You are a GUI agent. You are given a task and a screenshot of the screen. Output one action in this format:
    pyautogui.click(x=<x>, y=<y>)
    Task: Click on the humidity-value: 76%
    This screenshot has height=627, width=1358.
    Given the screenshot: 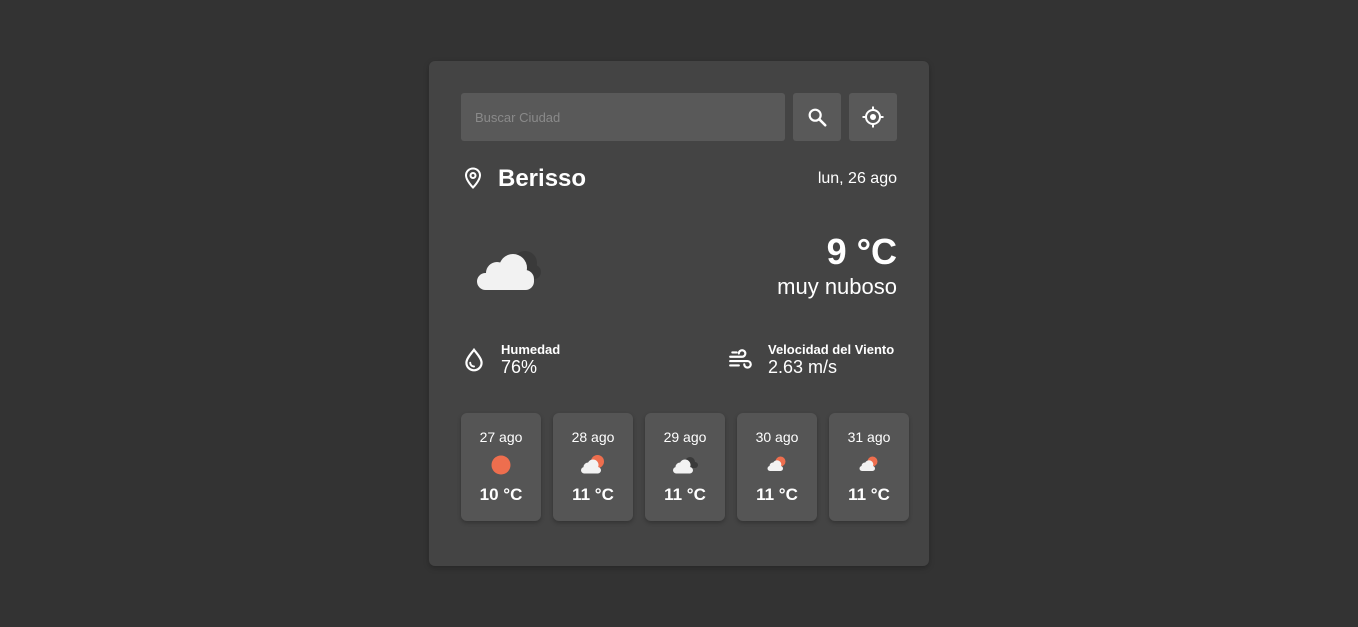 What is the action you would take?
    pyautogui.click(x=519, y=367)
    